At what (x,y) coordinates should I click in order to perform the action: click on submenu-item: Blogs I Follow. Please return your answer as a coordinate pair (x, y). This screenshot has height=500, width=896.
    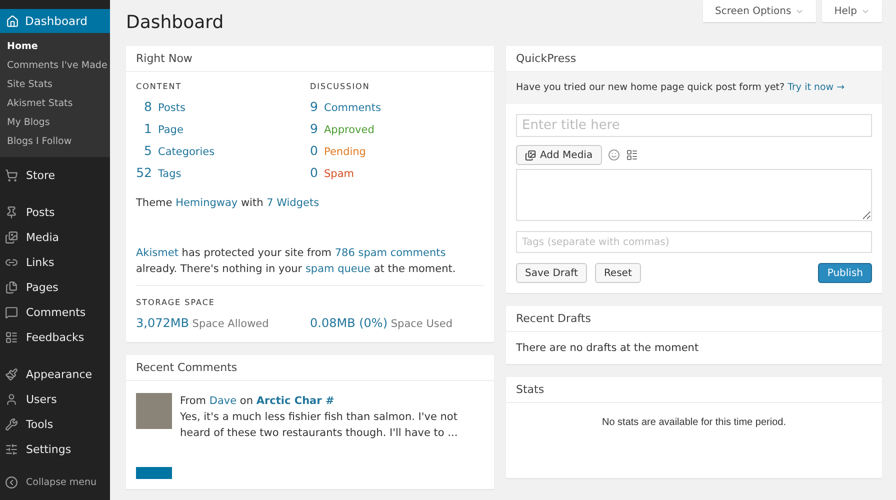
    Looking at the image, I should click on (55, 141).